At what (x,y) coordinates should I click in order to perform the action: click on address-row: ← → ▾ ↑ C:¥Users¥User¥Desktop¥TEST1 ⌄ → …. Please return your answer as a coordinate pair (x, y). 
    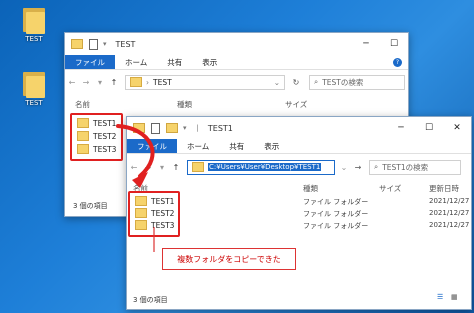
    Looking at the image, I should click on (299, 167).